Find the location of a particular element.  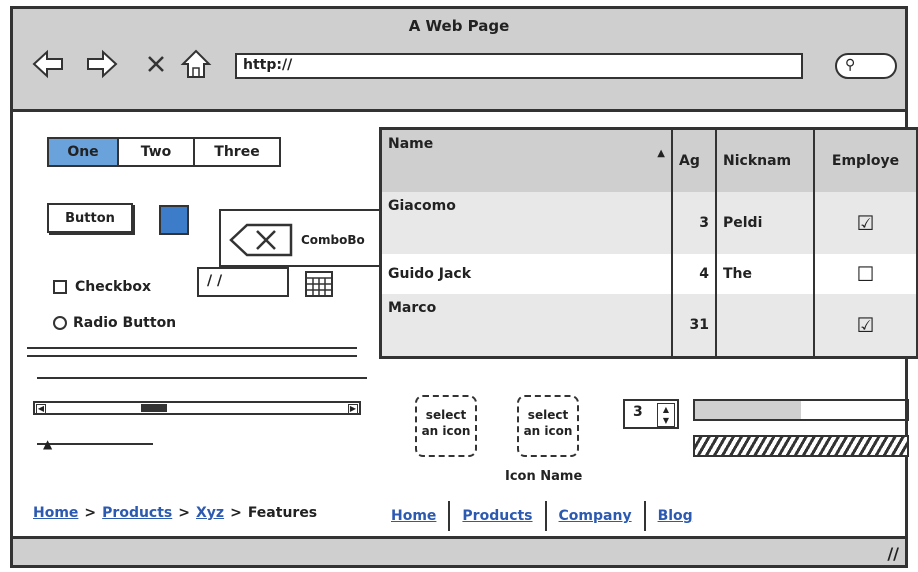

link-products: Products is located at coordinates (497, 516).